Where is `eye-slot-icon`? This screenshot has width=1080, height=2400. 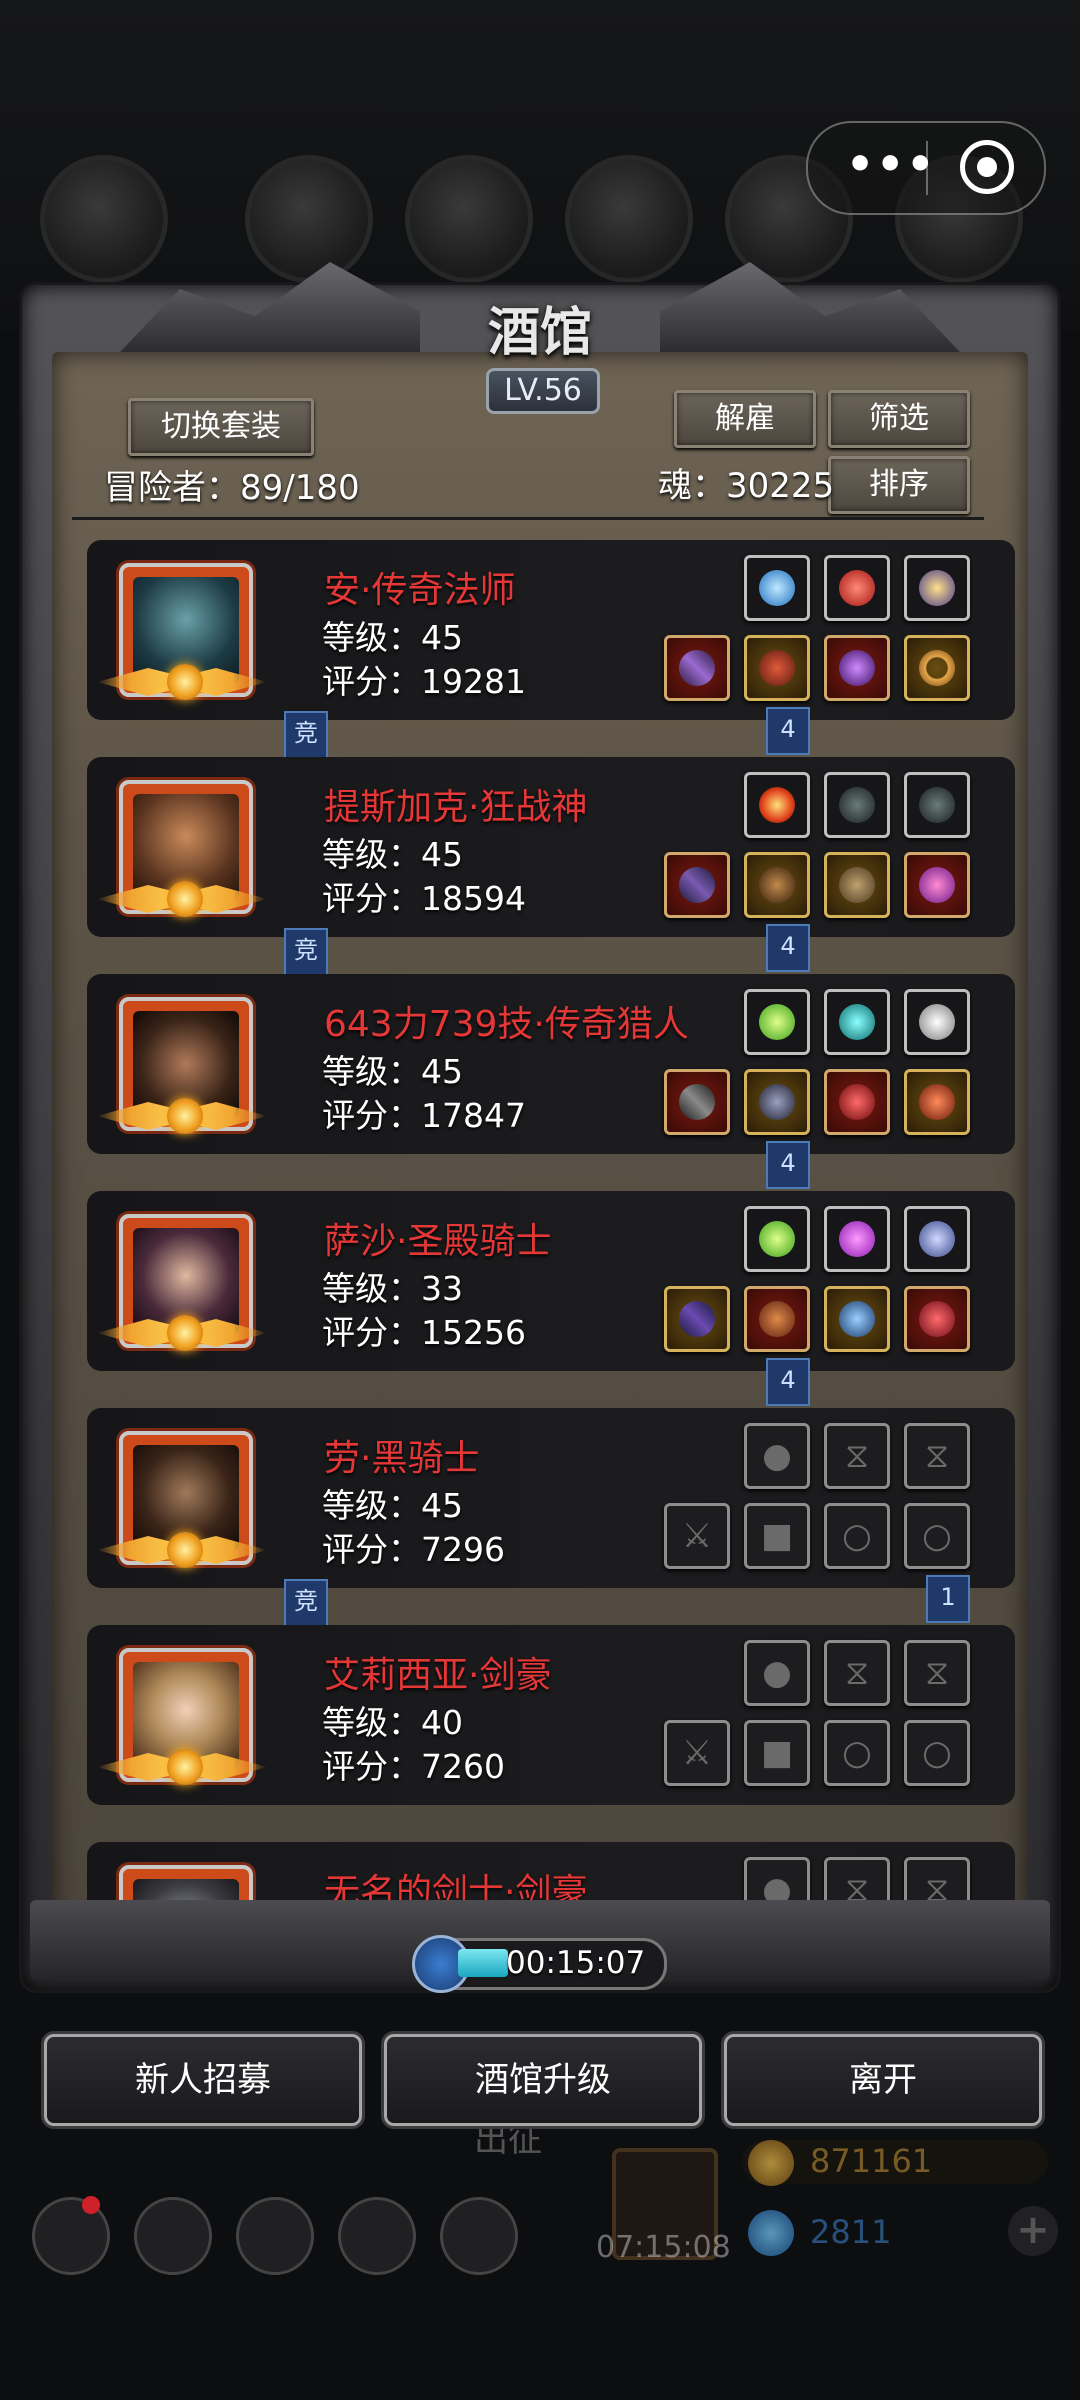 eye-slot-icon is located at coordinates (857, 1102).